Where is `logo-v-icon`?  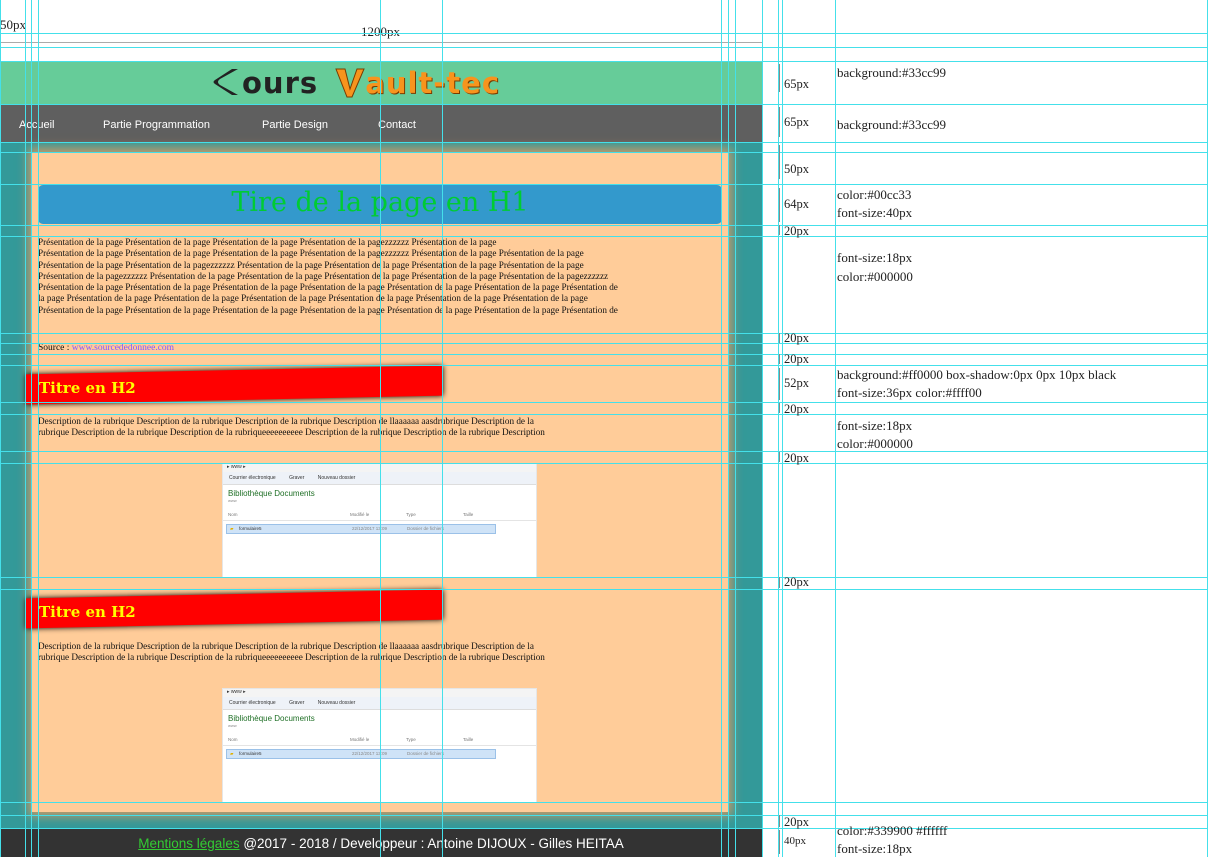 logo-v-icon is located at coordinates (350, 82).